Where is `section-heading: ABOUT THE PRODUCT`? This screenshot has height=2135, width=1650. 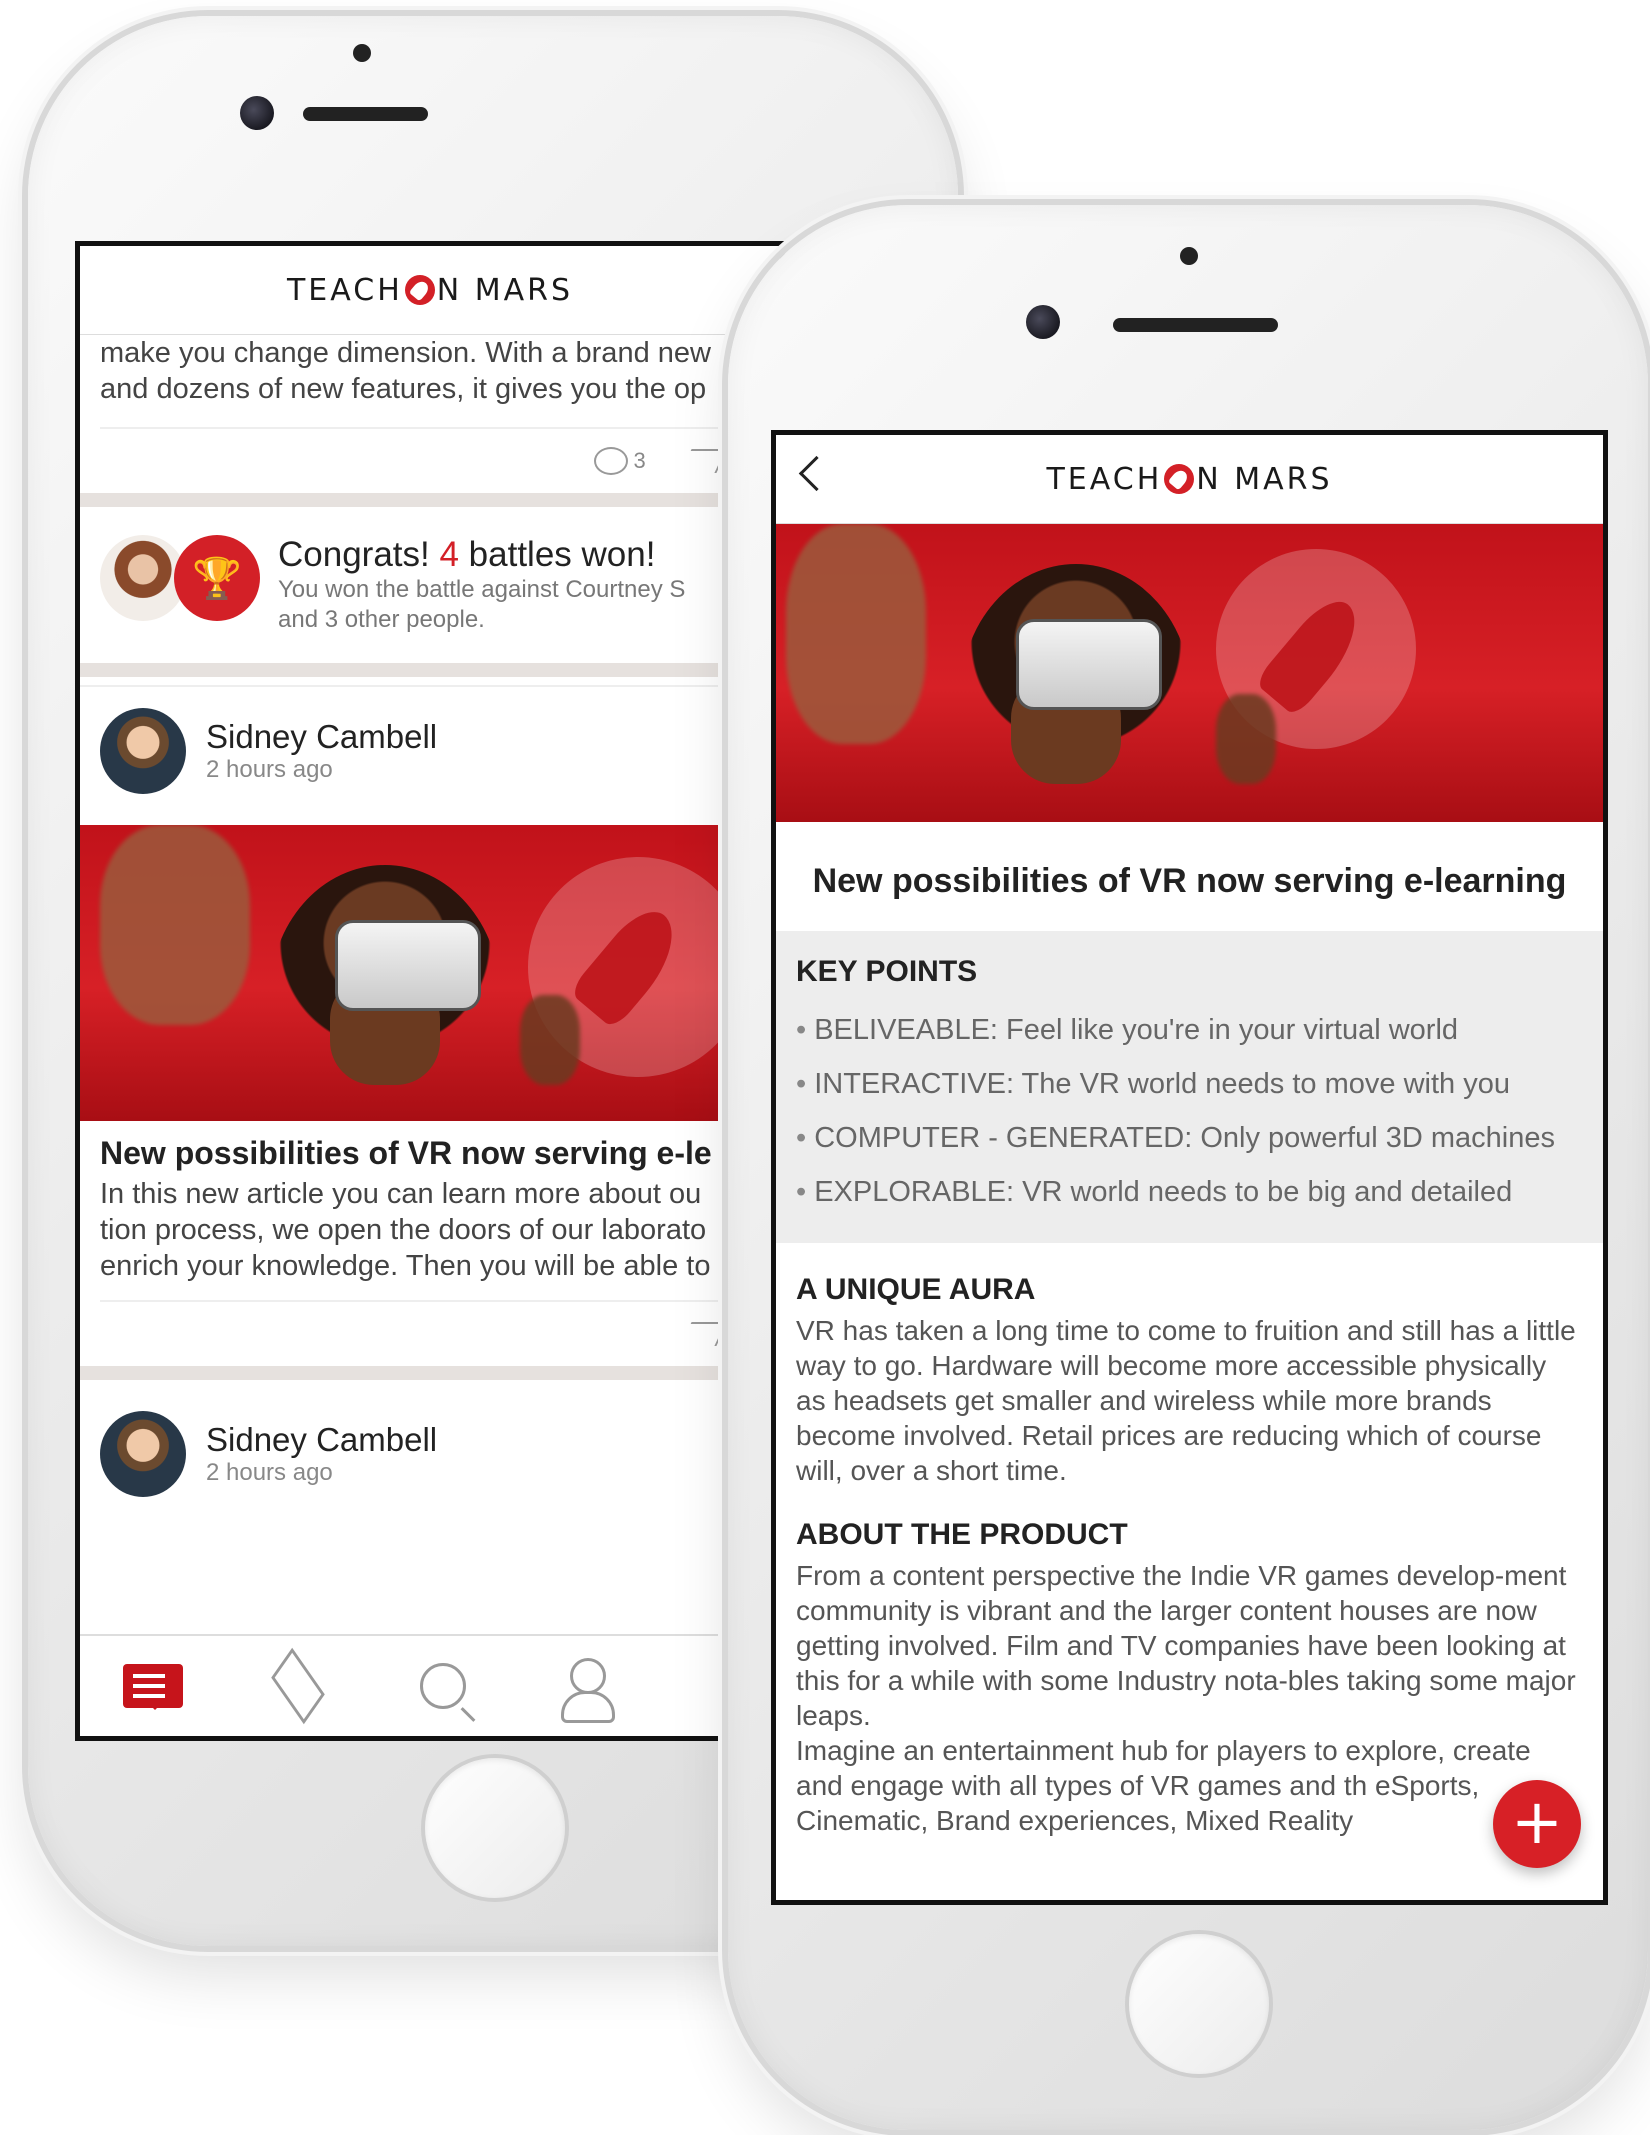 section-heading: ABOUT THE PRODUCT is located at coordinates (962, 1534).